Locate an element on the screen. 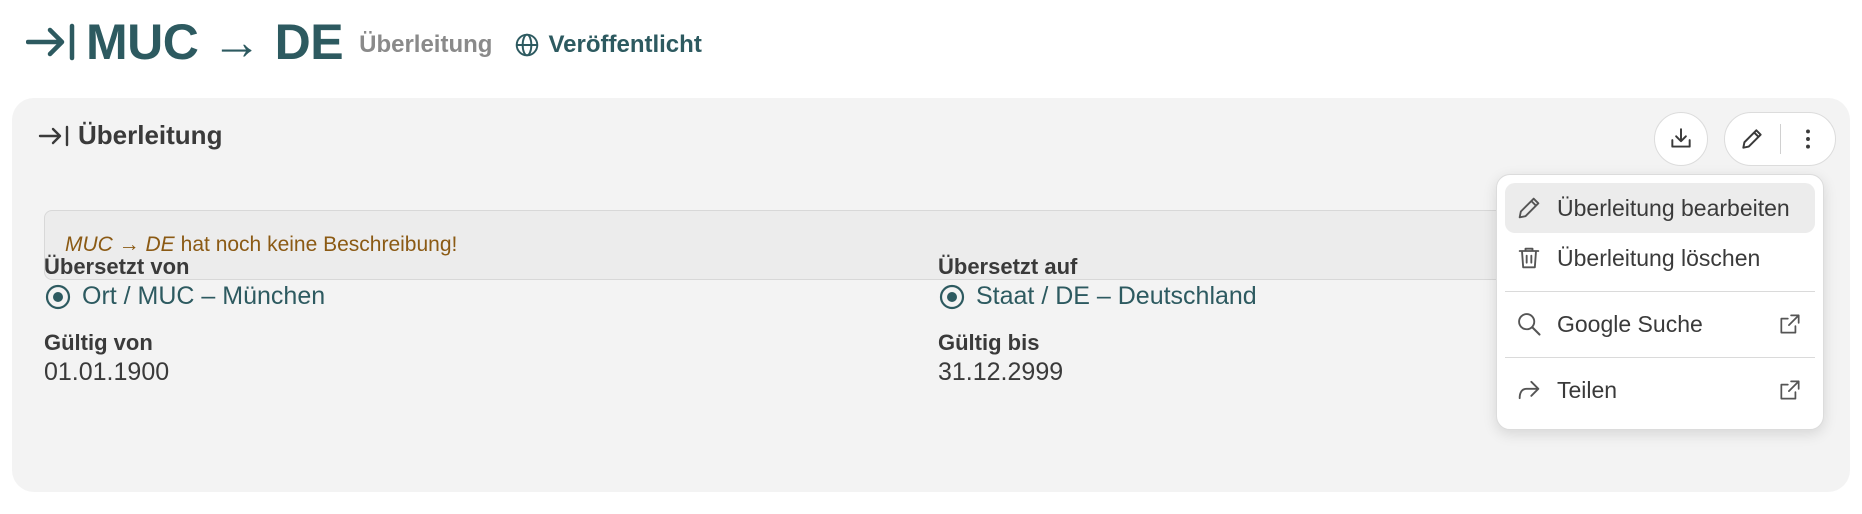 The width and height of the screenshot is (1862, 514). valid-from-label: Gültig von is located at coordinates (98, 342).